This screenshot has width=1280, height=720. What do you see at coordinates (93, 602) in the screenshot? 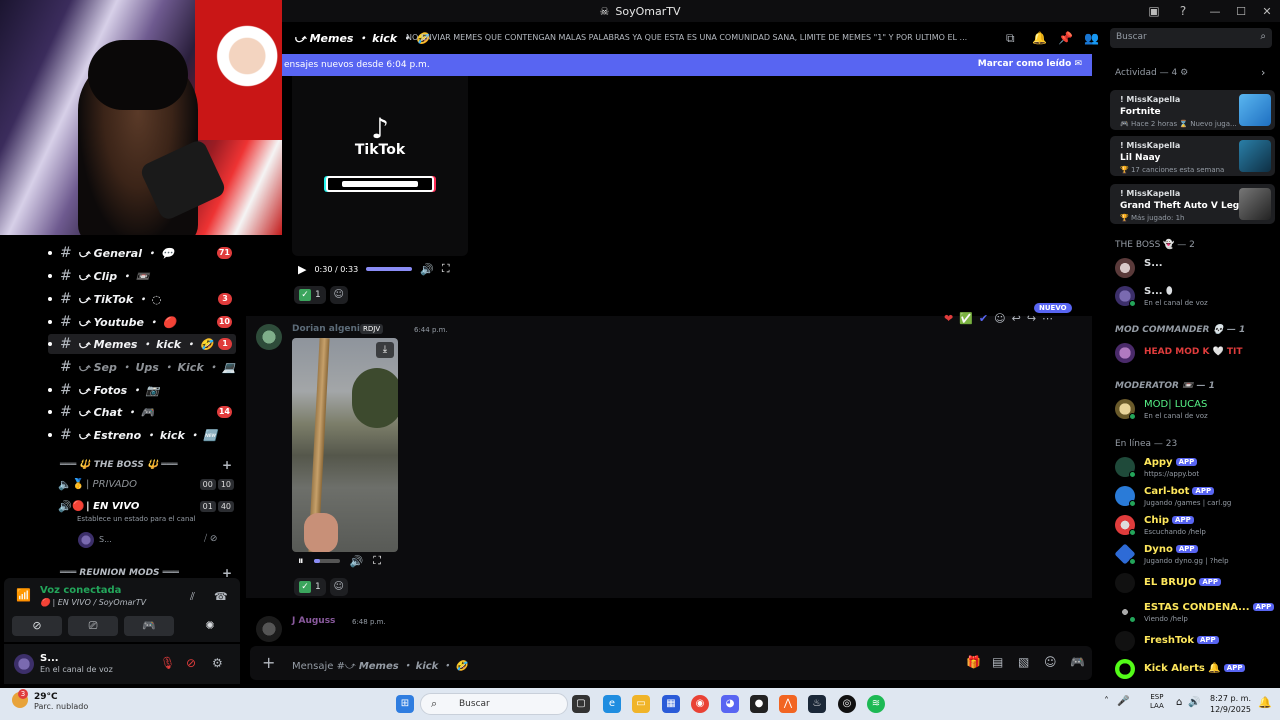
I see `voice-channel-path: 🔴 | EN VIVO / SoyOmarTV` at bounding box center [93, 602].